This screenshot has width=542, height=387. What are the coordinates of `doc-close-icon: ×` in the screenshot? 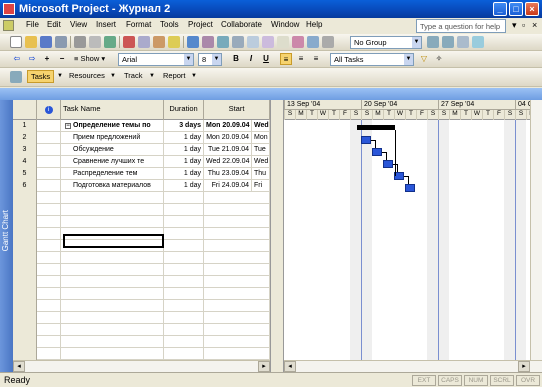 It's located at (534, 25).